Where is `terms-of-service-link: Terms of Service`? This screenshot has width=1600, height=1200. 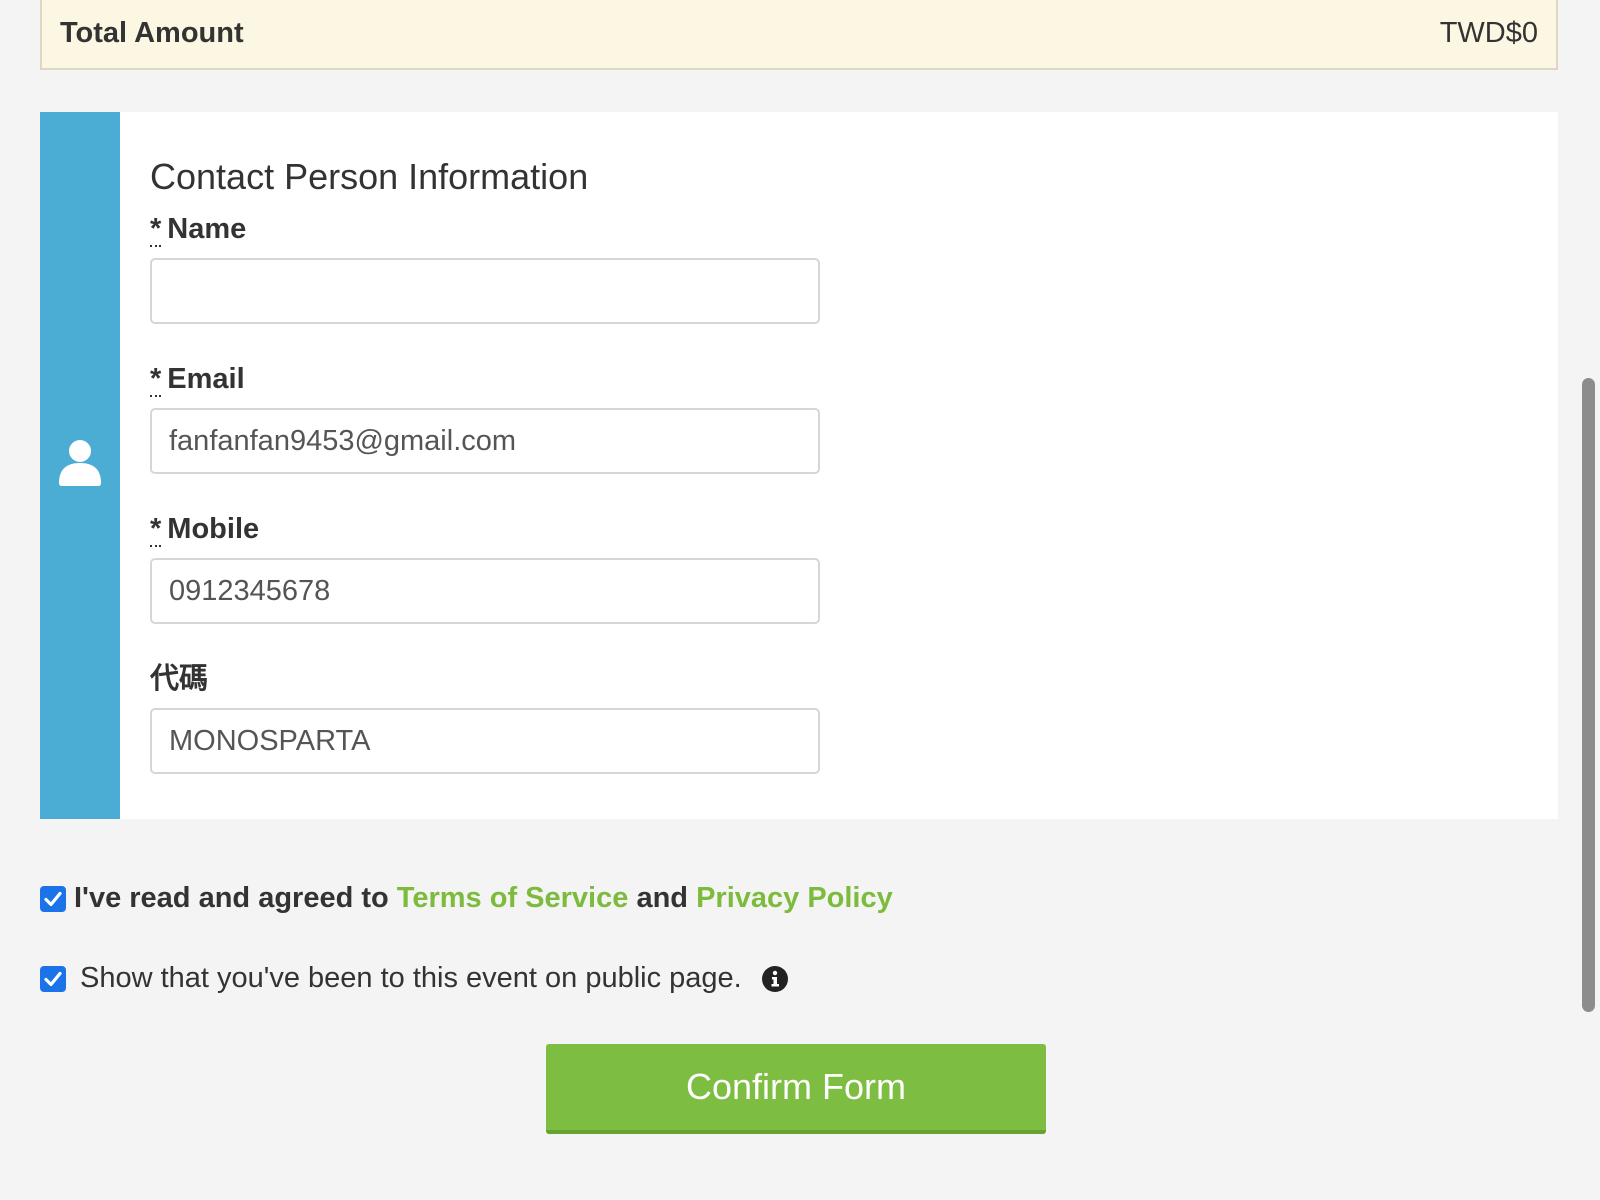
terms-of-service-link: Terms of Service is located at coordinates (513, 898).